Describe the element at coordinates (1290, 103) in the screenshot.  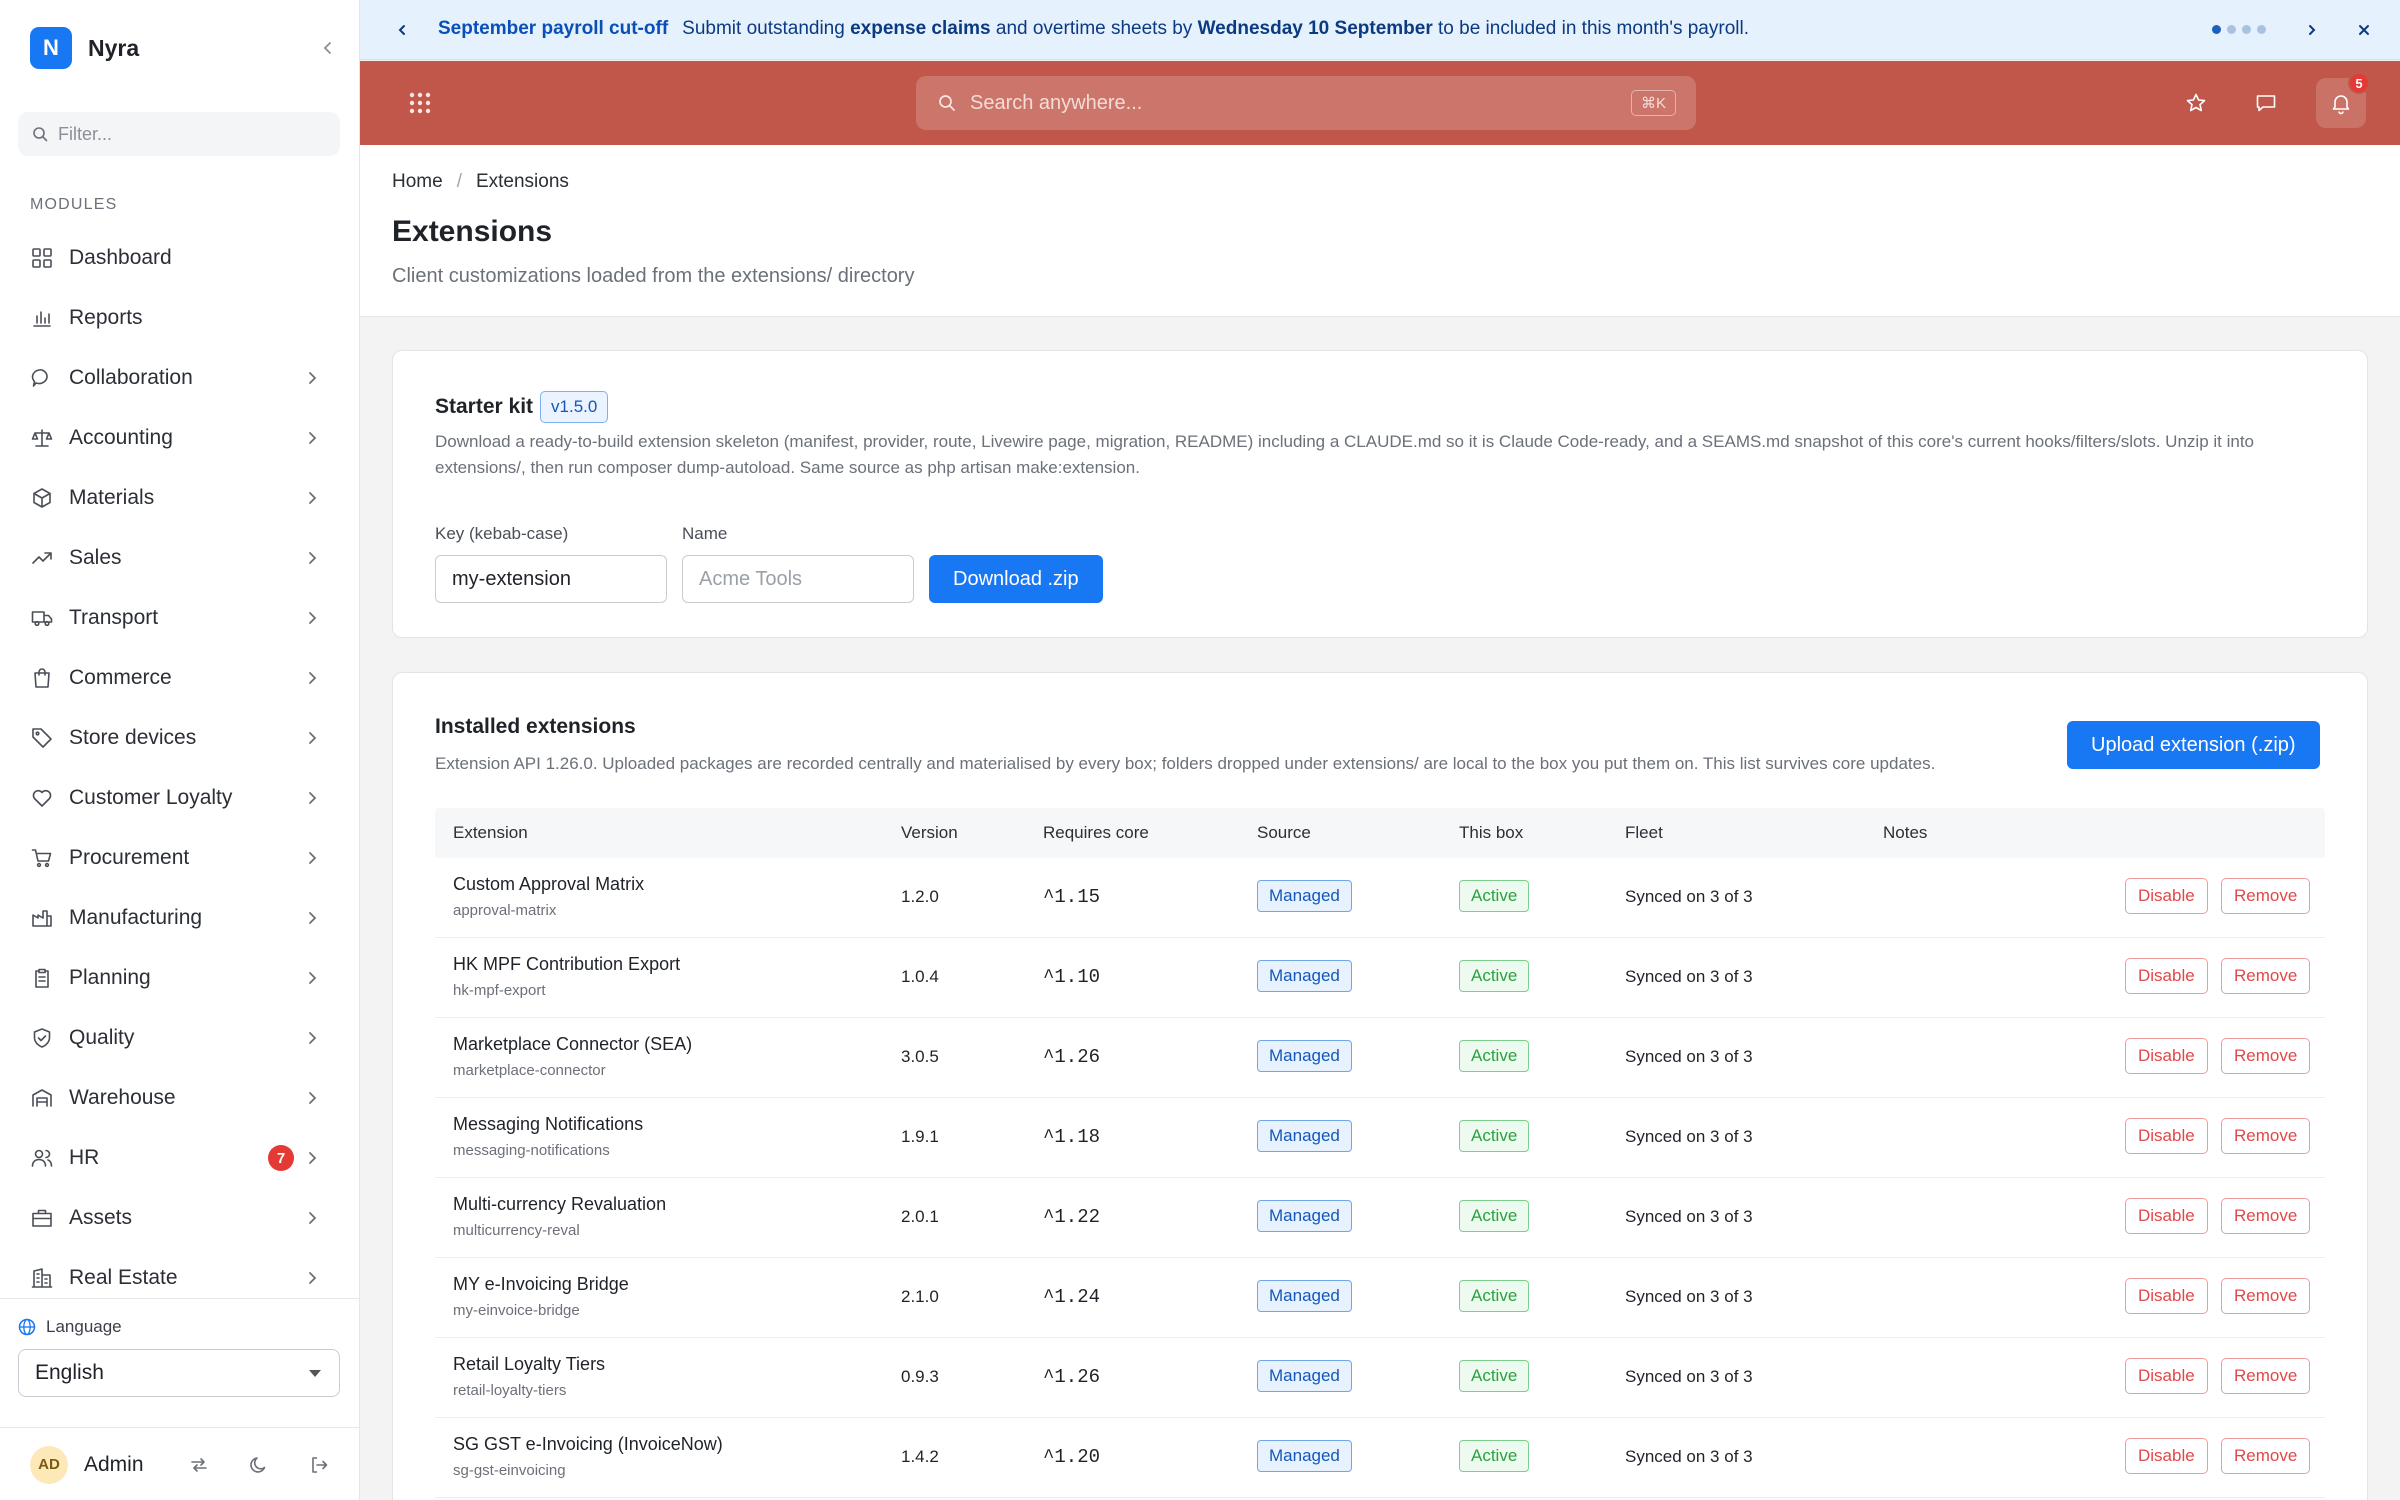
I see `global-search-input` at that location.